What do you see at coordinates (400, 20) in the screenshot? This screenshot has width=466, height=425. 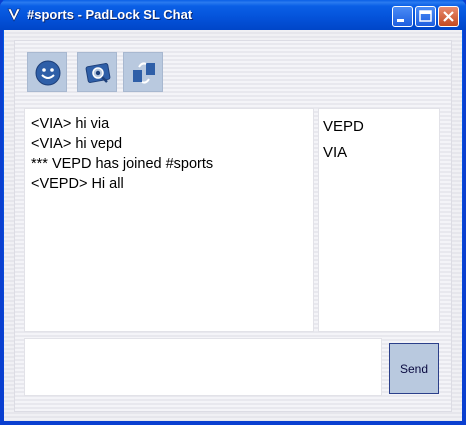 I see `minimize-icon` at bounding box center [400, 20].